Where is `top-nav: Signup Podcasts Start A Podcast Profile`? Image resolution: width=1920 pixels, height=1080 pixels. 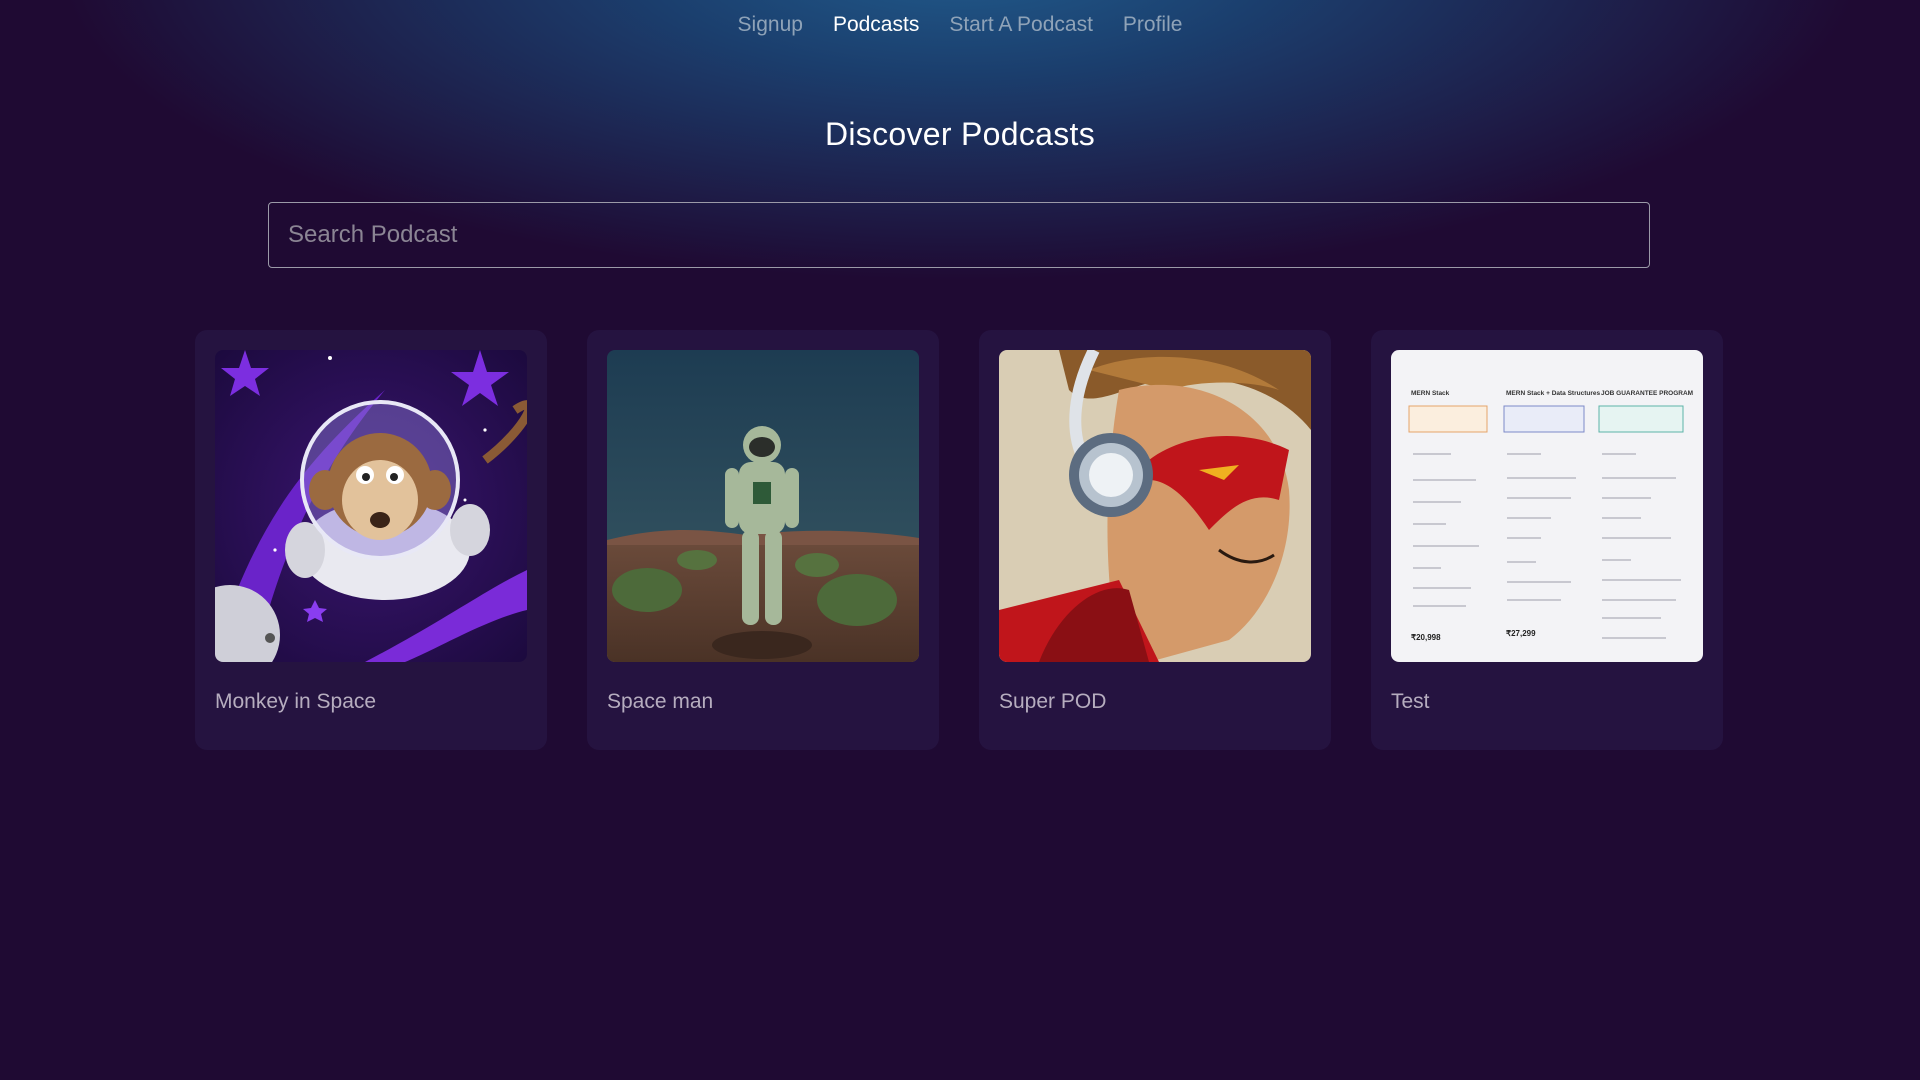
top-nav: Signup Podcasts Start A Podcast Profile is located at coordinates (960, 25).